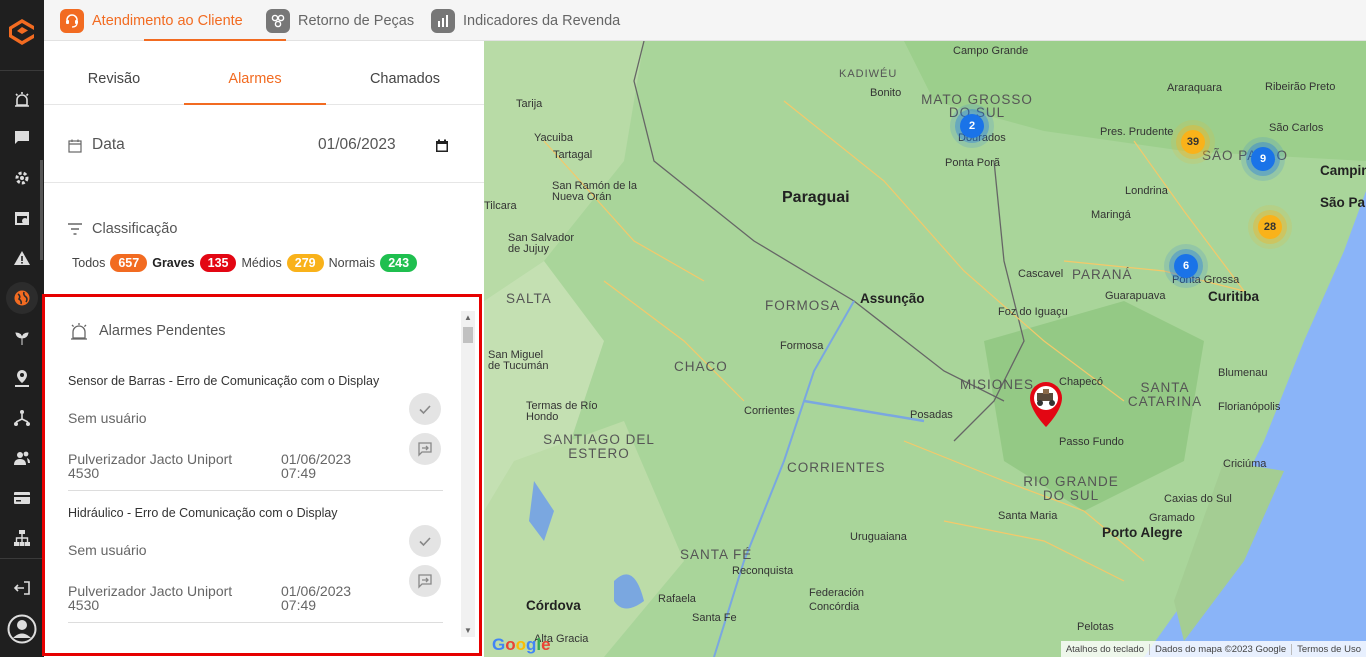 This screenshot has height=657, width=1366. I want to click on alarm-machine: Pulverizador Jacto Uniport 4530, so click(150, 598).